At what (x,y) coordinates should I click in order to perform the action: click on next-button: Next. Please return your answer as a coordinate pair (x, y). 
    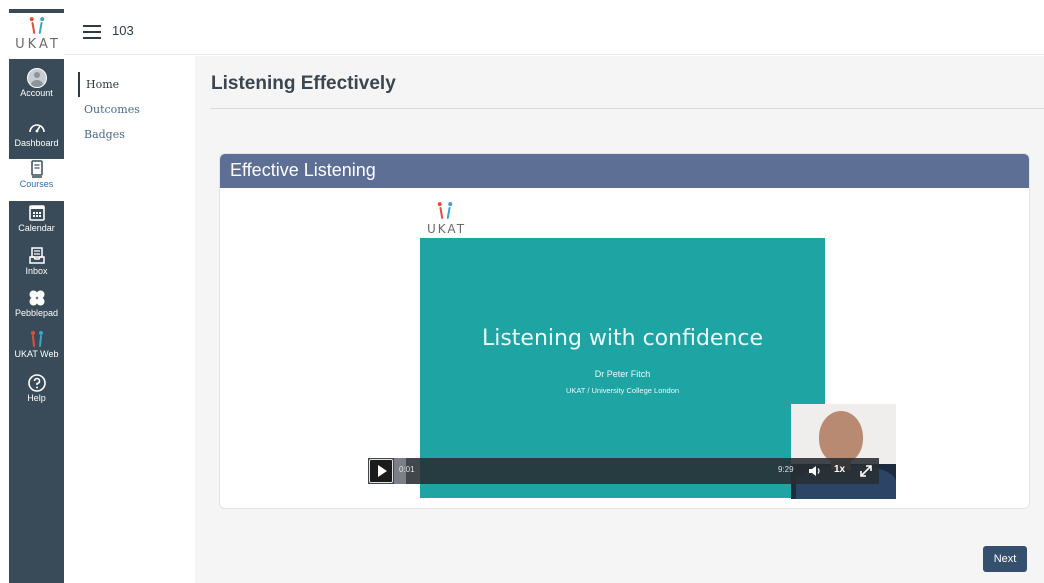
    Looking at the image, I should click on (1005, 559).